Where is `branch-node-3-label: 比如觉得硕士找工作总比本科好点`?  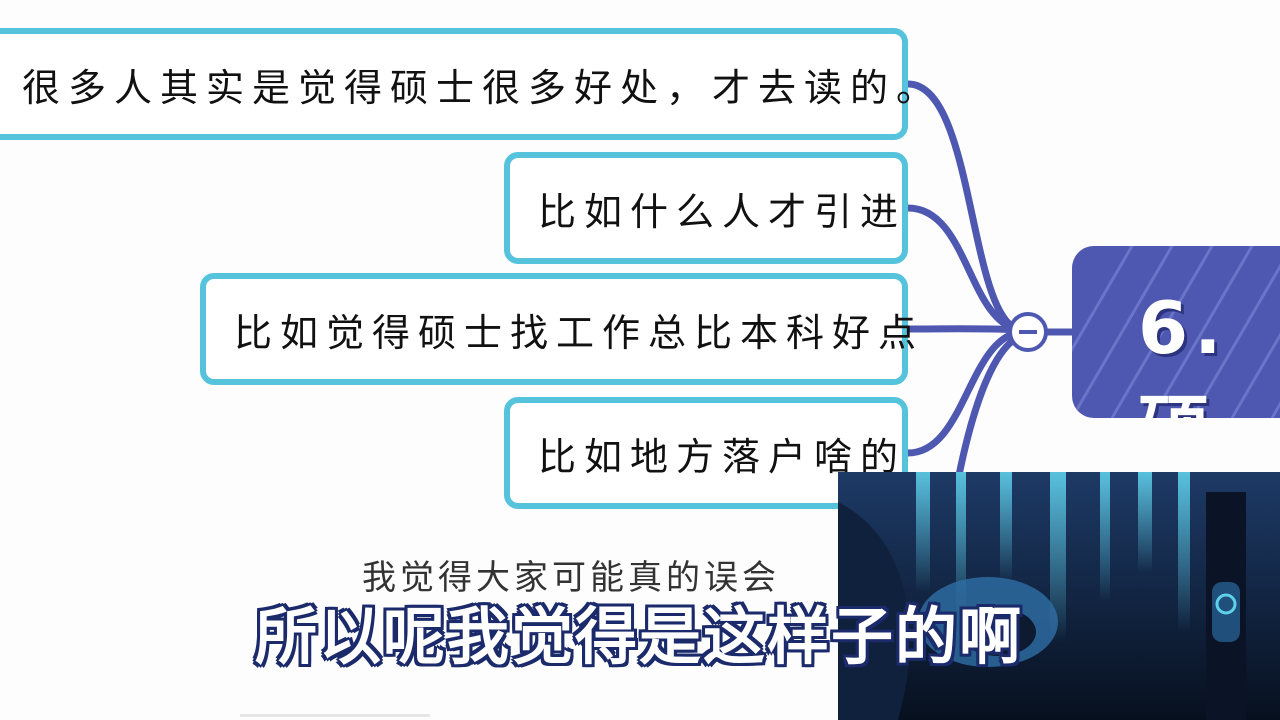 branch-node-3-label: 比如觉得硕士找工作总比本科好点 is located at coordinates (579, 332).